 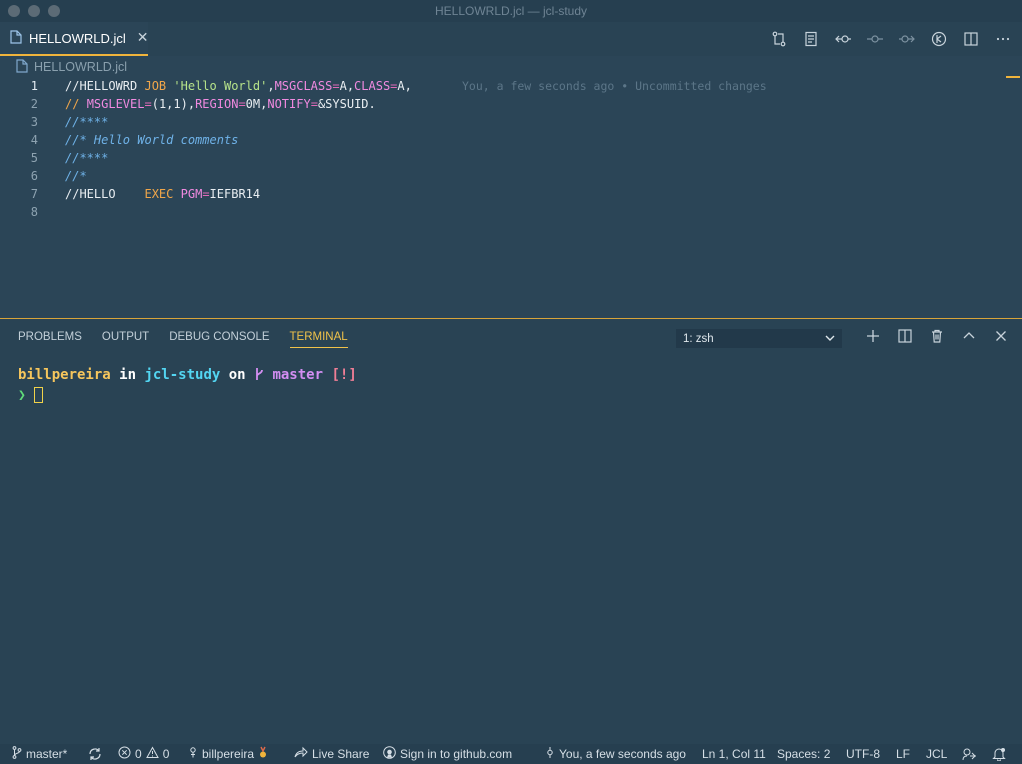 I want to click on warning-icon, so click(x=152, y=754).